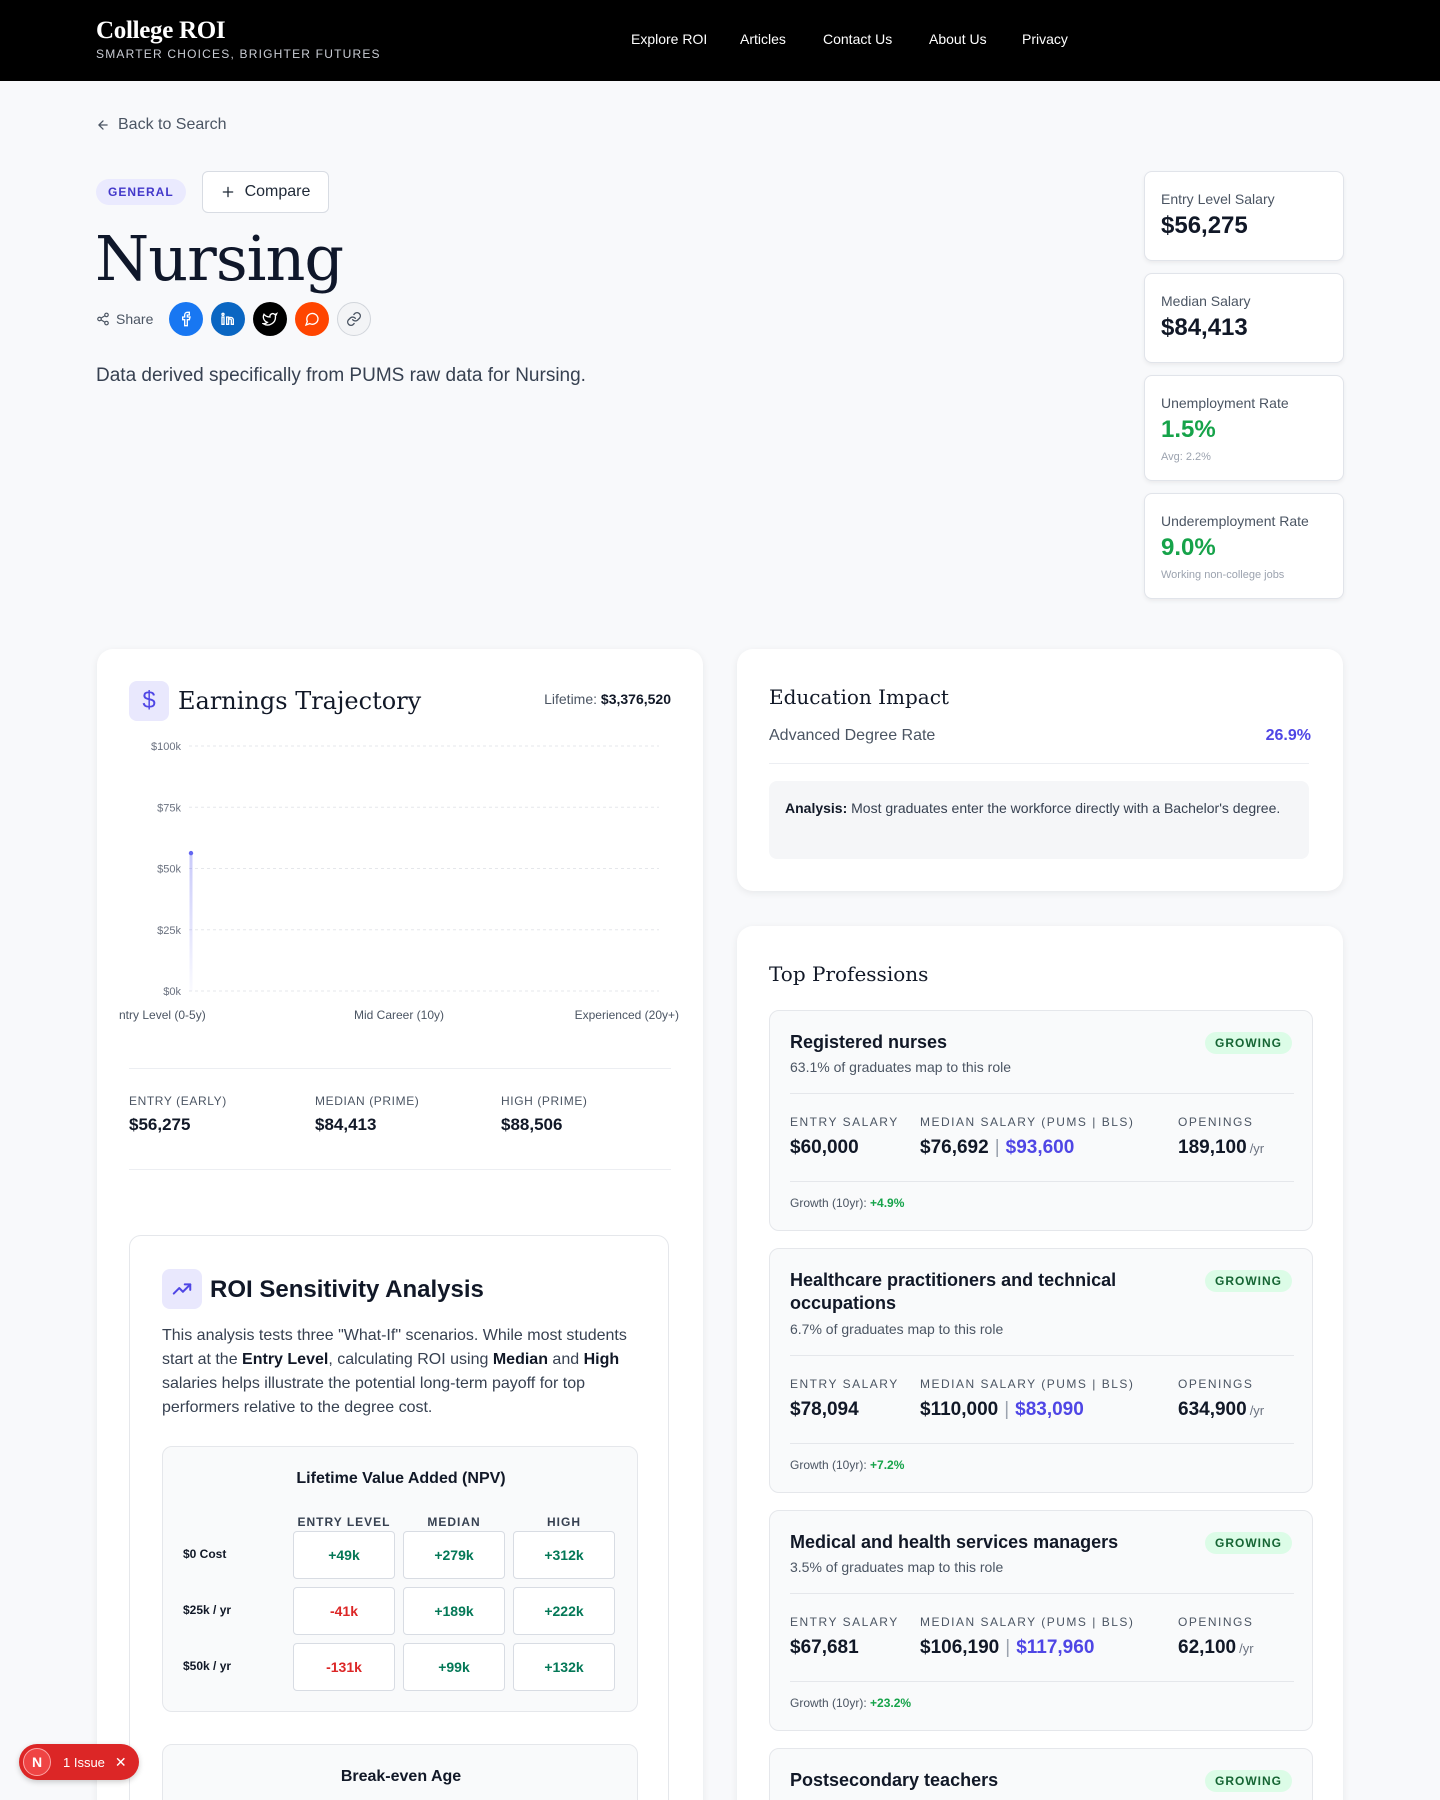 The width and height of the screenshot is (1440, 1800). I want to click on share-linkedin-button, so click(228, 319).